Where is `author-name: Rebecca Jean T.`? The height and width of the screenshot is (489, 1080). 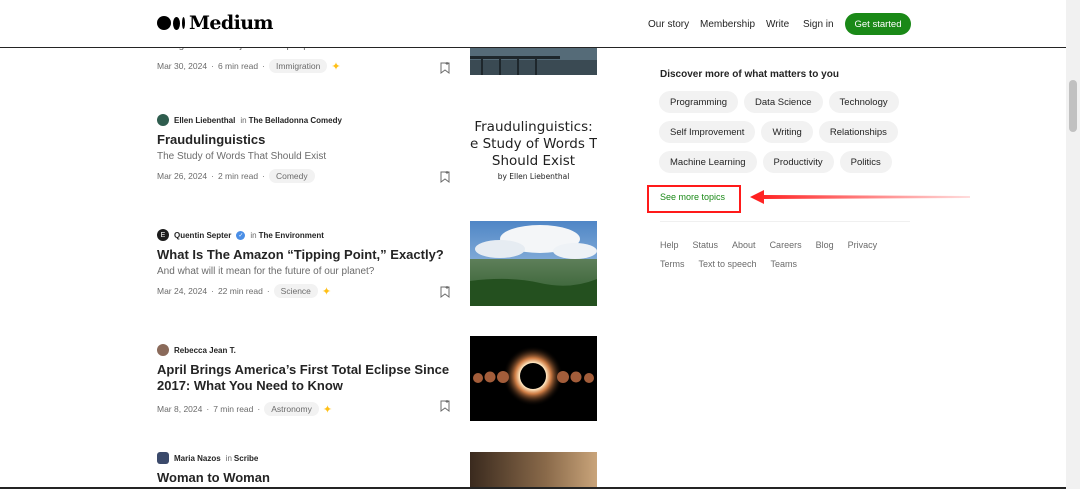 author-name: Rebecca Jean T. is located at coordinates (205, 350).